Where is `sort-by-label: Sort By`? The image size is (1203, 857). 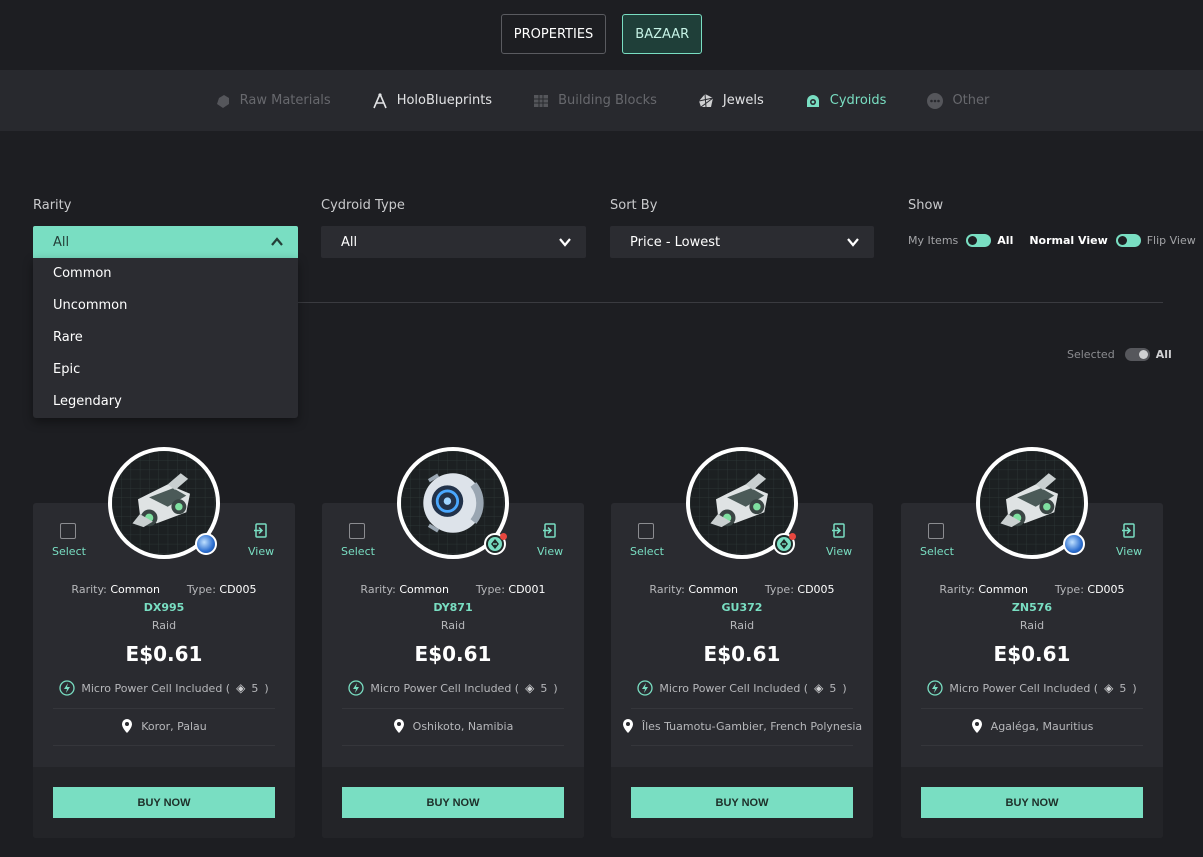 sort-by-label: Sort By is located at coordinates (634, 205).